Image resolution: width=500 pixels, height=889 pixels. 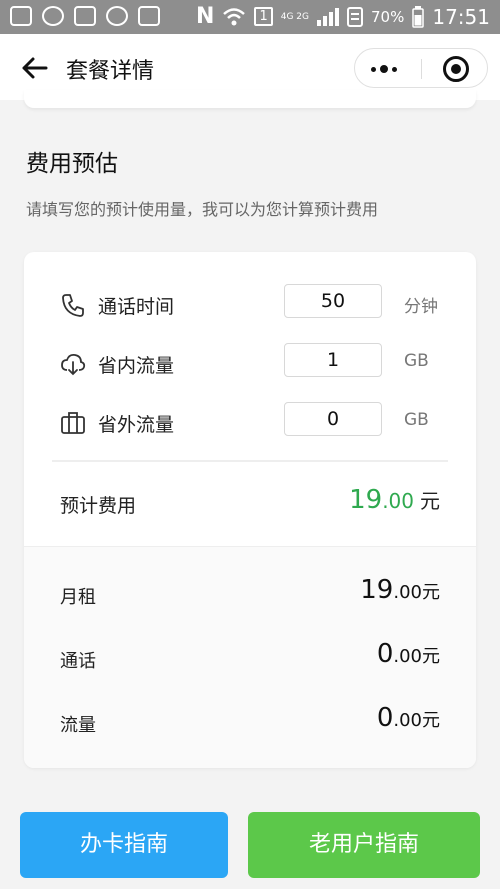 What do you see at coordinates (416, 361) in the screenshot?
I see `local-data-unit: GB` at bounding box center [416, 361].